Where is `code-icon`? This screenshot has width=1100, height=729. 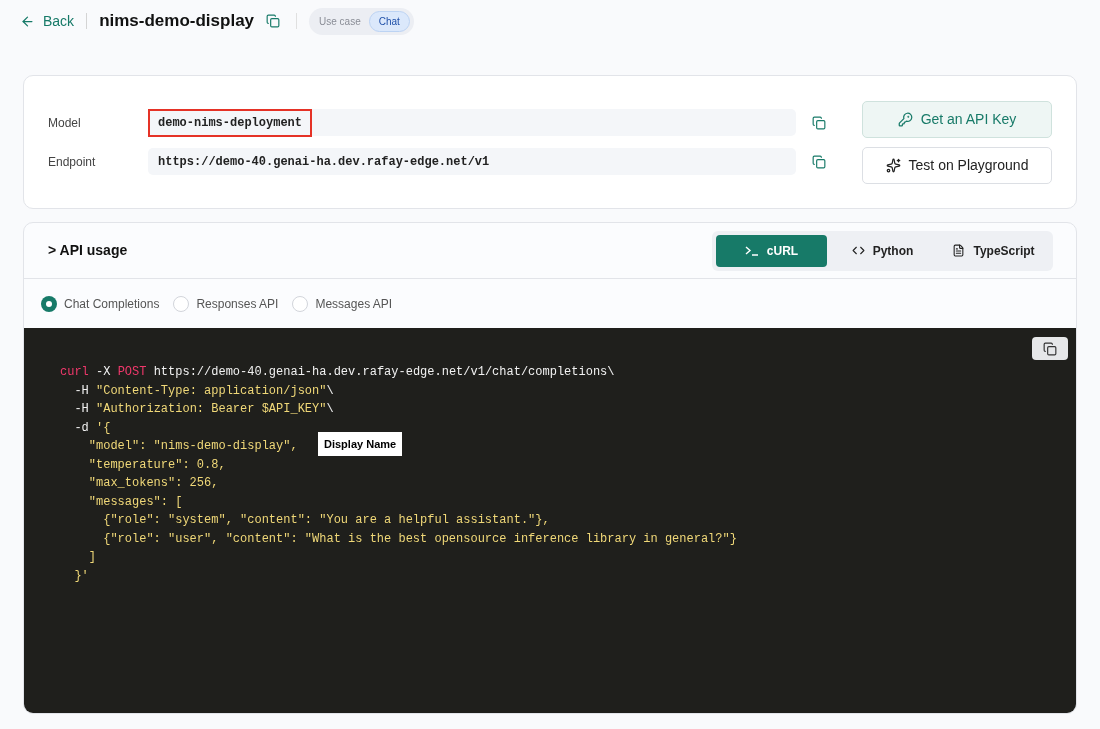
code-icon is located at coordinates (858, 250).